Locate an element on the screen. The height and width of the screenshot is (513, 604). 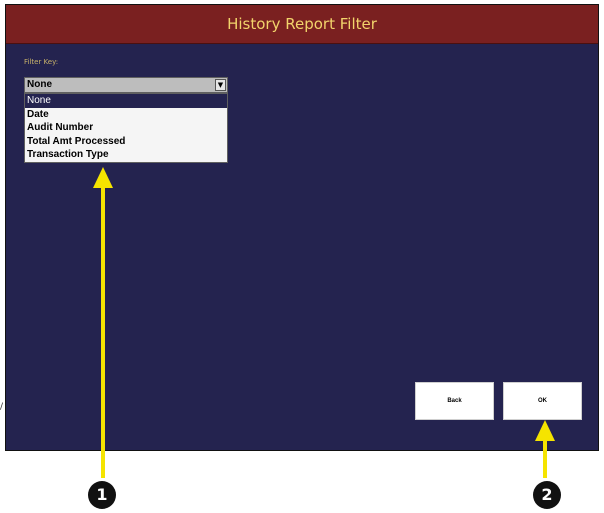
stray-mark: / is located at coordinates (2, 407).